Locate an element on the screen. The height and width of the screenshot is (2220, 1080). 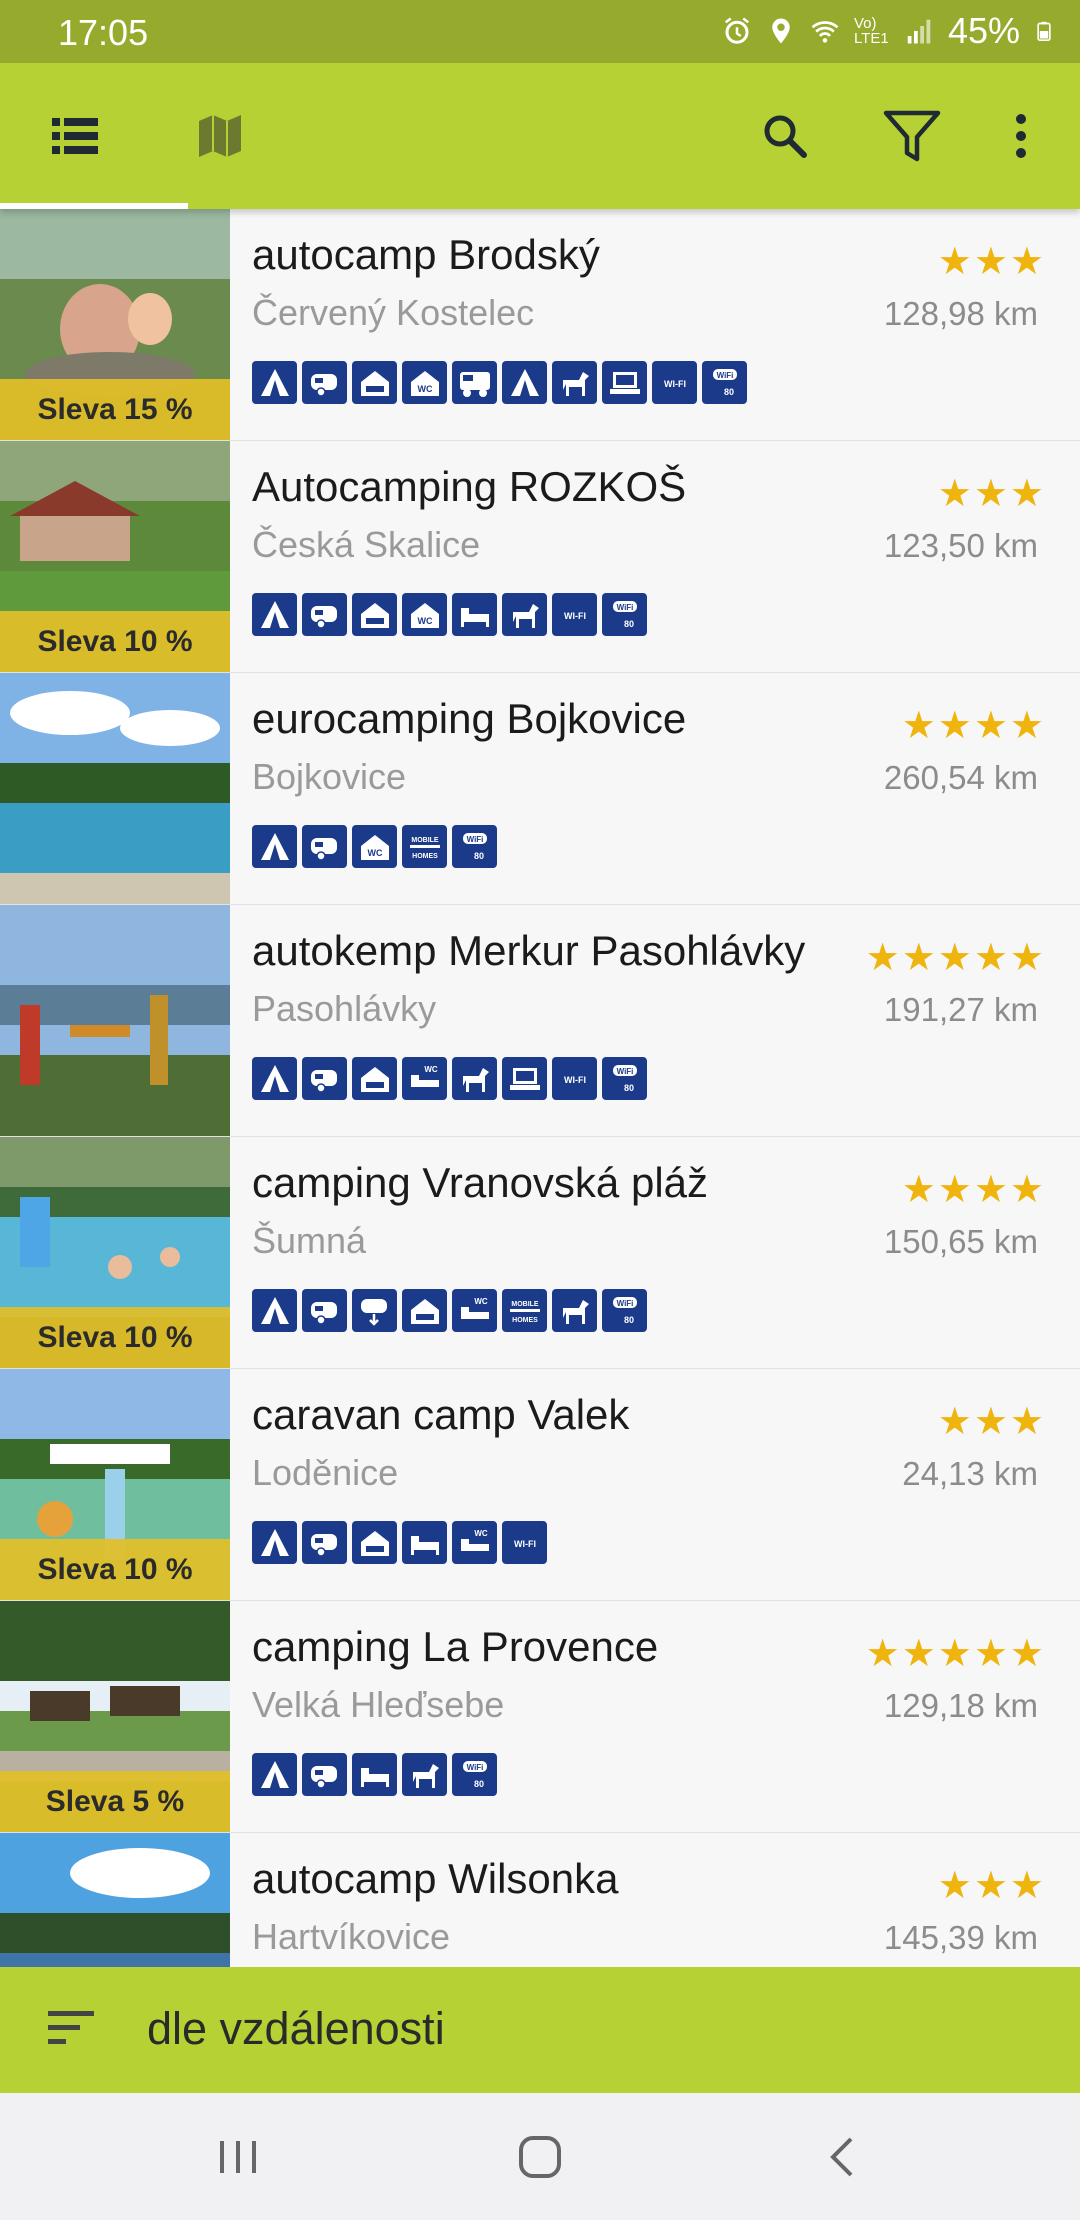
camp-distance: 128,98 km is located at coordinates (960, 313).